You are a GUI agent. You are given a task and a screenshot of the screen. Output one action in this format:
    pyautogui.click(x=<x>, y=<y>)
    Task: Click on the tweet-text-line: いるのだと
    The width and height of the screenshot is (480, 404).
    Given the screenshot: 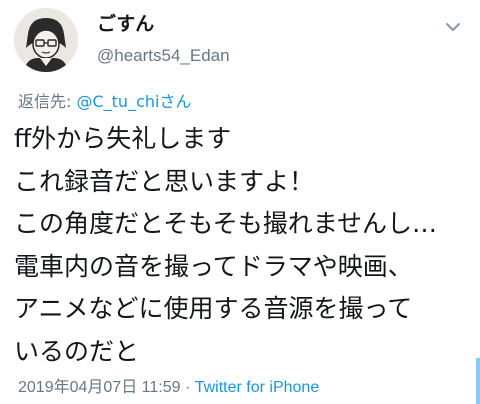 What is the action you would take?
    pyautogui.click(x=77, y=351)
    